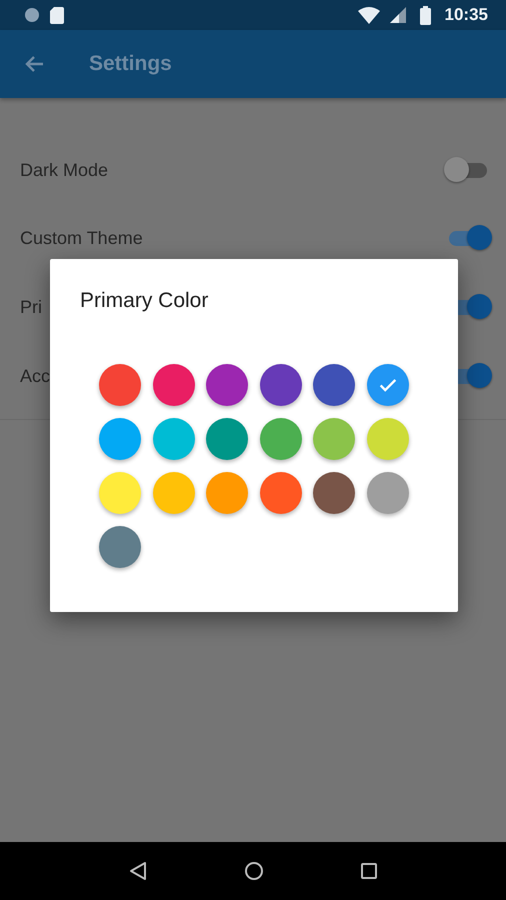 This screenshot has width=506, height=900. I want to click on home-icon, so click(254, 871).